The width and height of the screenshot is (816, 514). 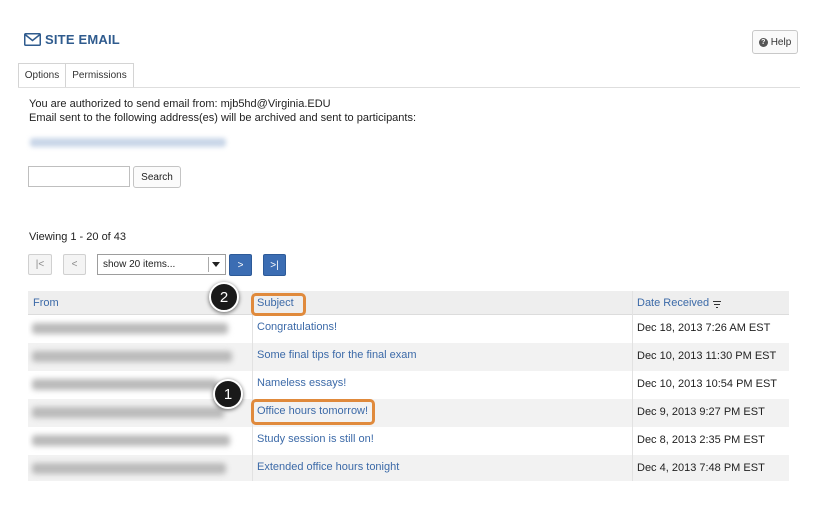 What do you see at coordinates (701, 412) in the screenshot?
I see `message-date: Dec 9, 2013 9:27 PM EST` at bounding box center [701, 412].